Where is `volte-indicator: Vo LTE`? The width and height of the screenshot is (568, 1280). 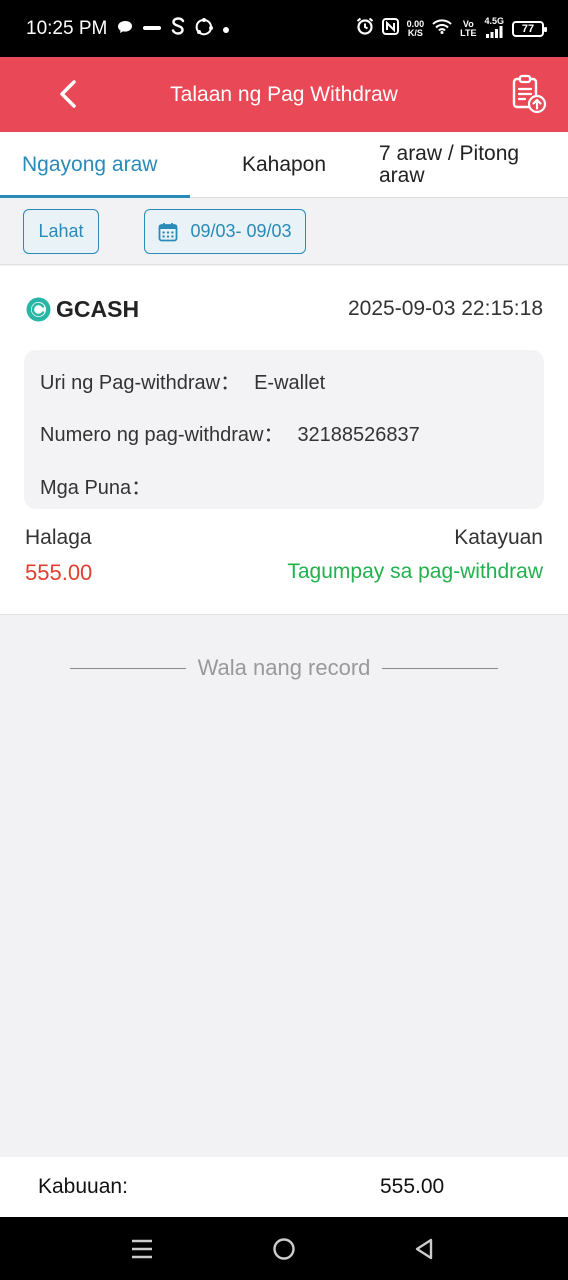 volte-indicator: Vo LTE is located at coordinates (468, 28).